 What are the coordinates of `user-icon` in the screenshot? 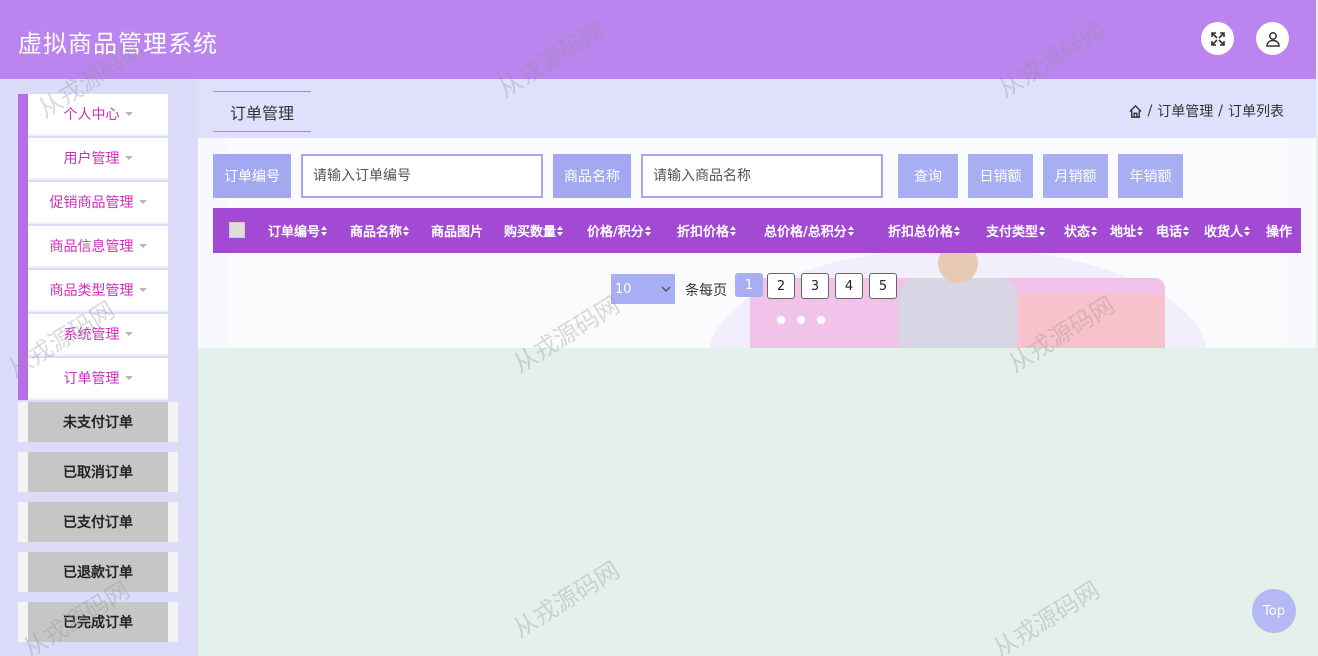 It's located at (1272, 39).